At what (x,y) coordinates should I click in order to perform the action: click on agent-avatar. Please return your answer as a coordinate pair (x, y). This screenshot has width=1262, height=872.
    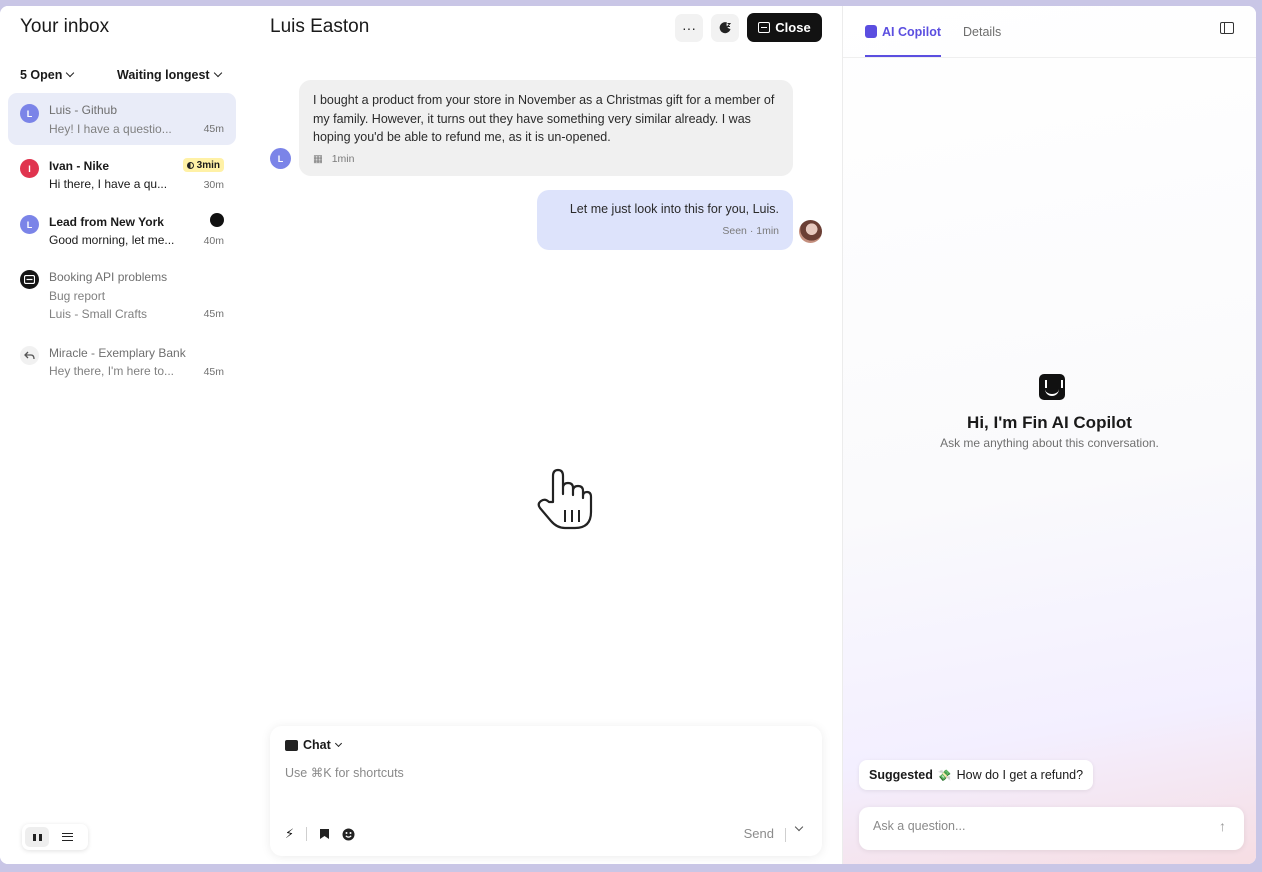
    Looking at the image, I should click on (810, 231).